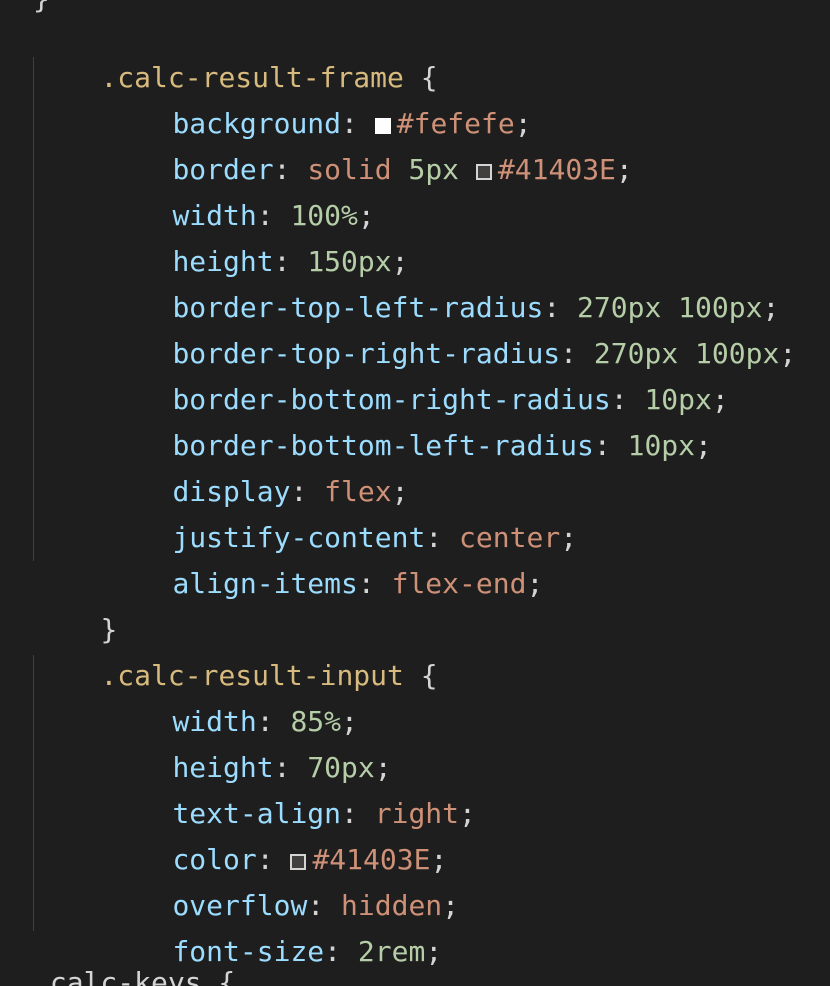 The width and height of the screenshot is (830, 986). What do you see at coordinates (239, 189) in the screenshot?
I see `declaration-line: width: 100%;` at bounding box center [239, 189].